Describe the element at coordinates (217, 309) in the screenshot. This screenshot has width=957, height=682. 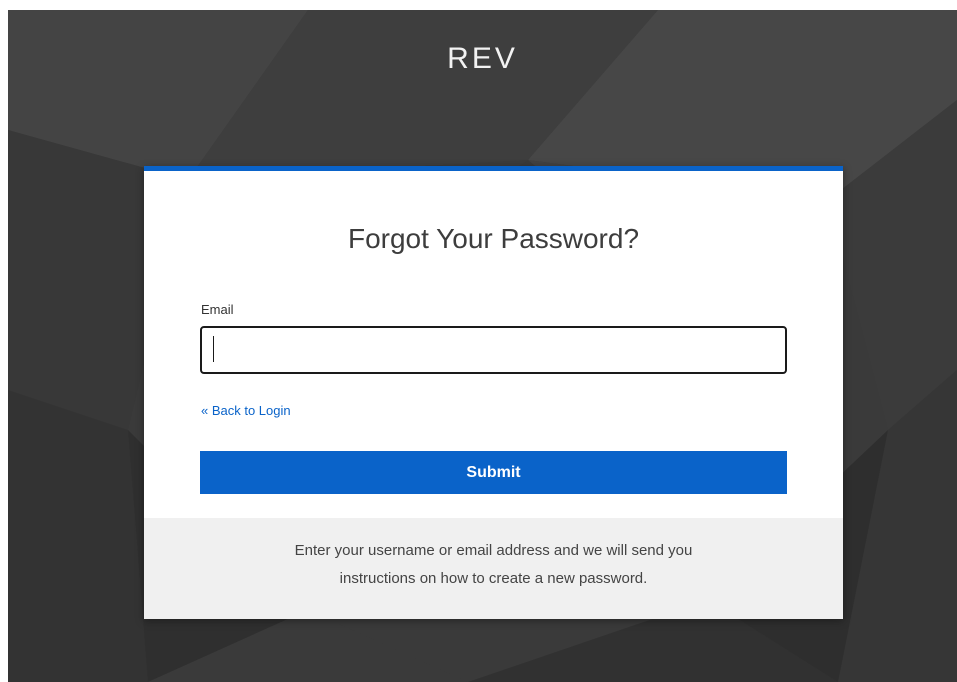
I see `email-label: Email` at that location.